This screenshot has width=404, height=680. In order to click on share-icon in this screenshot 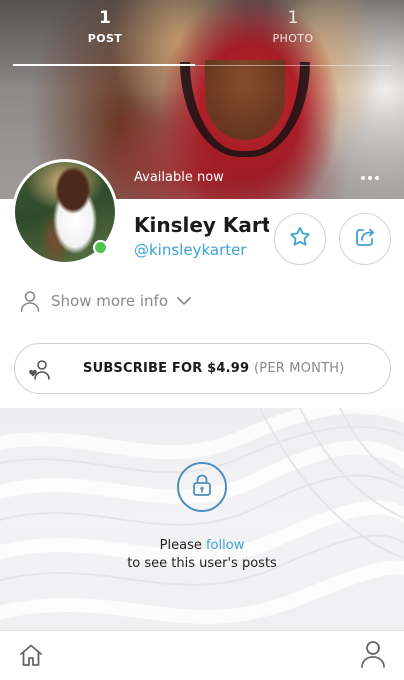, I will do `click(365, 239)`.